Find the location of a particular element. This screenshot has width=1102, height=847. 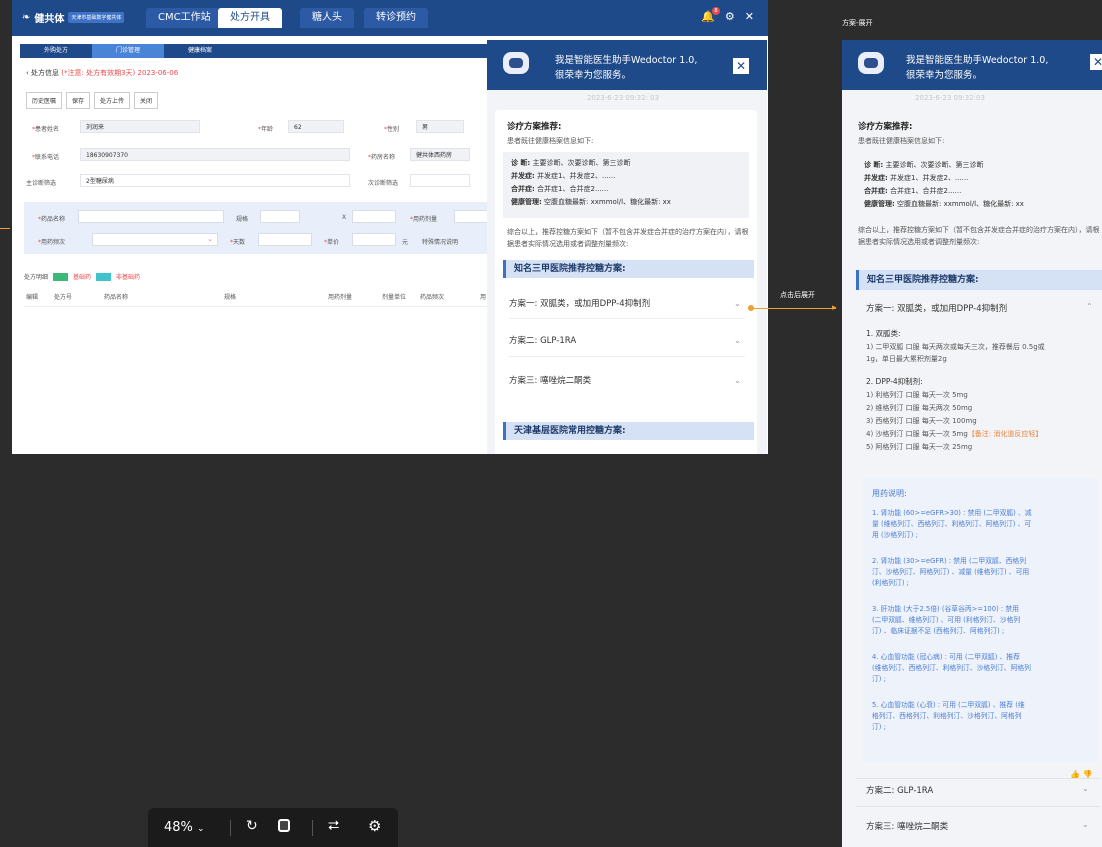

legend-nonbasic: 非基础药 is located at coordinates (128, 277).